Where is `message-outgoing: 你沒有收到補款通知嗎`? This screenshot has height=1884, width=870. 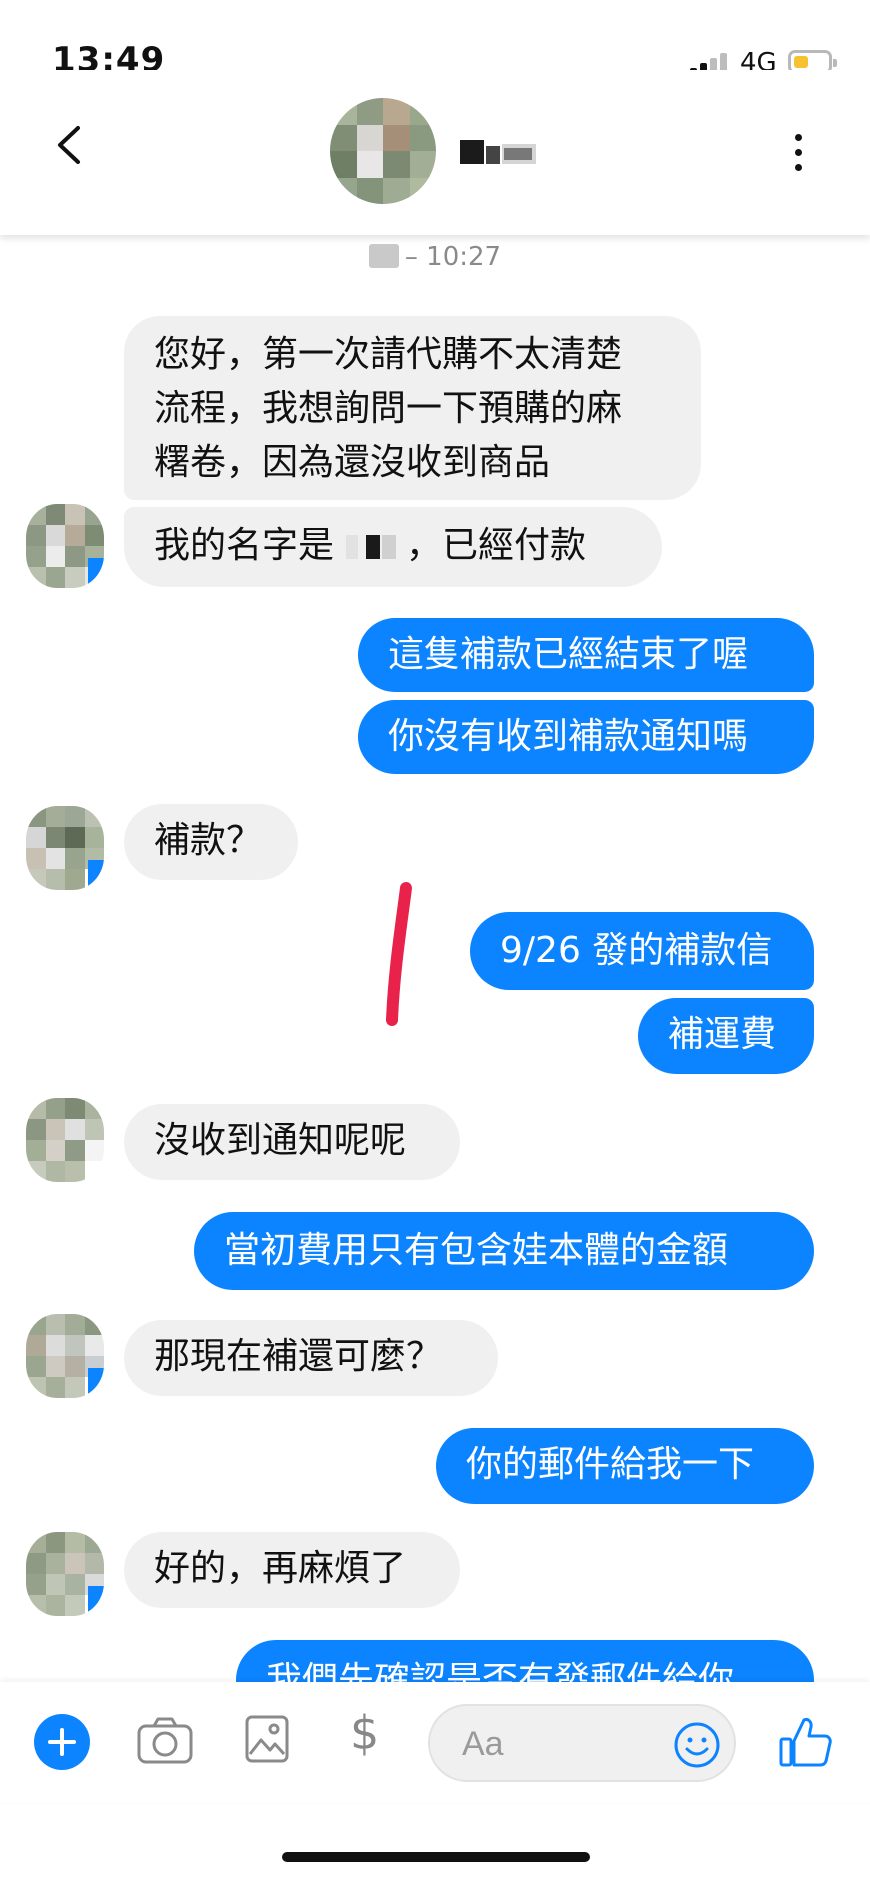
message-outgoing: 你沒有收到補款通知嗎 is located at coordinates (586, 737).